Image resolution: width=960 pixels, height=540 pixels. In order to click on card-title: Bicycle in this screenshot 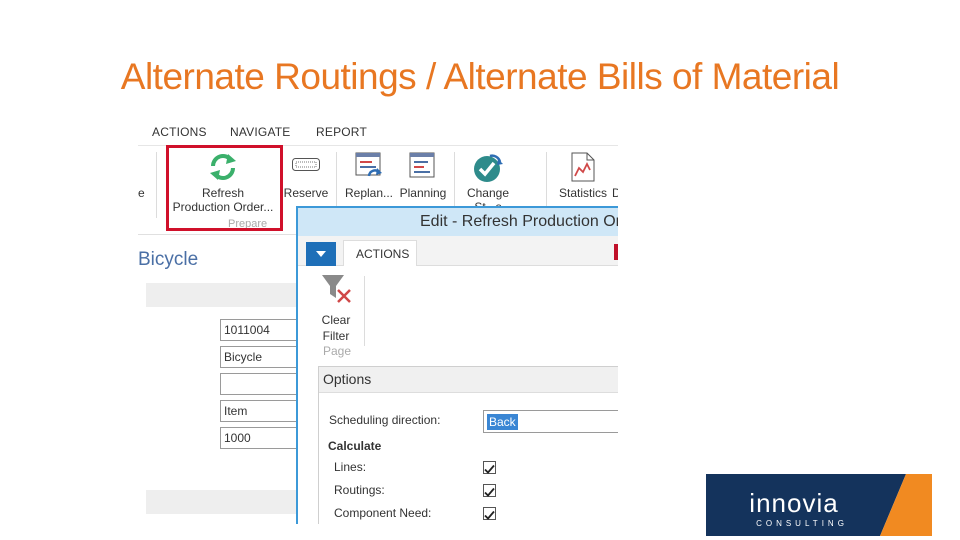, I will do `click(168, 259)`.